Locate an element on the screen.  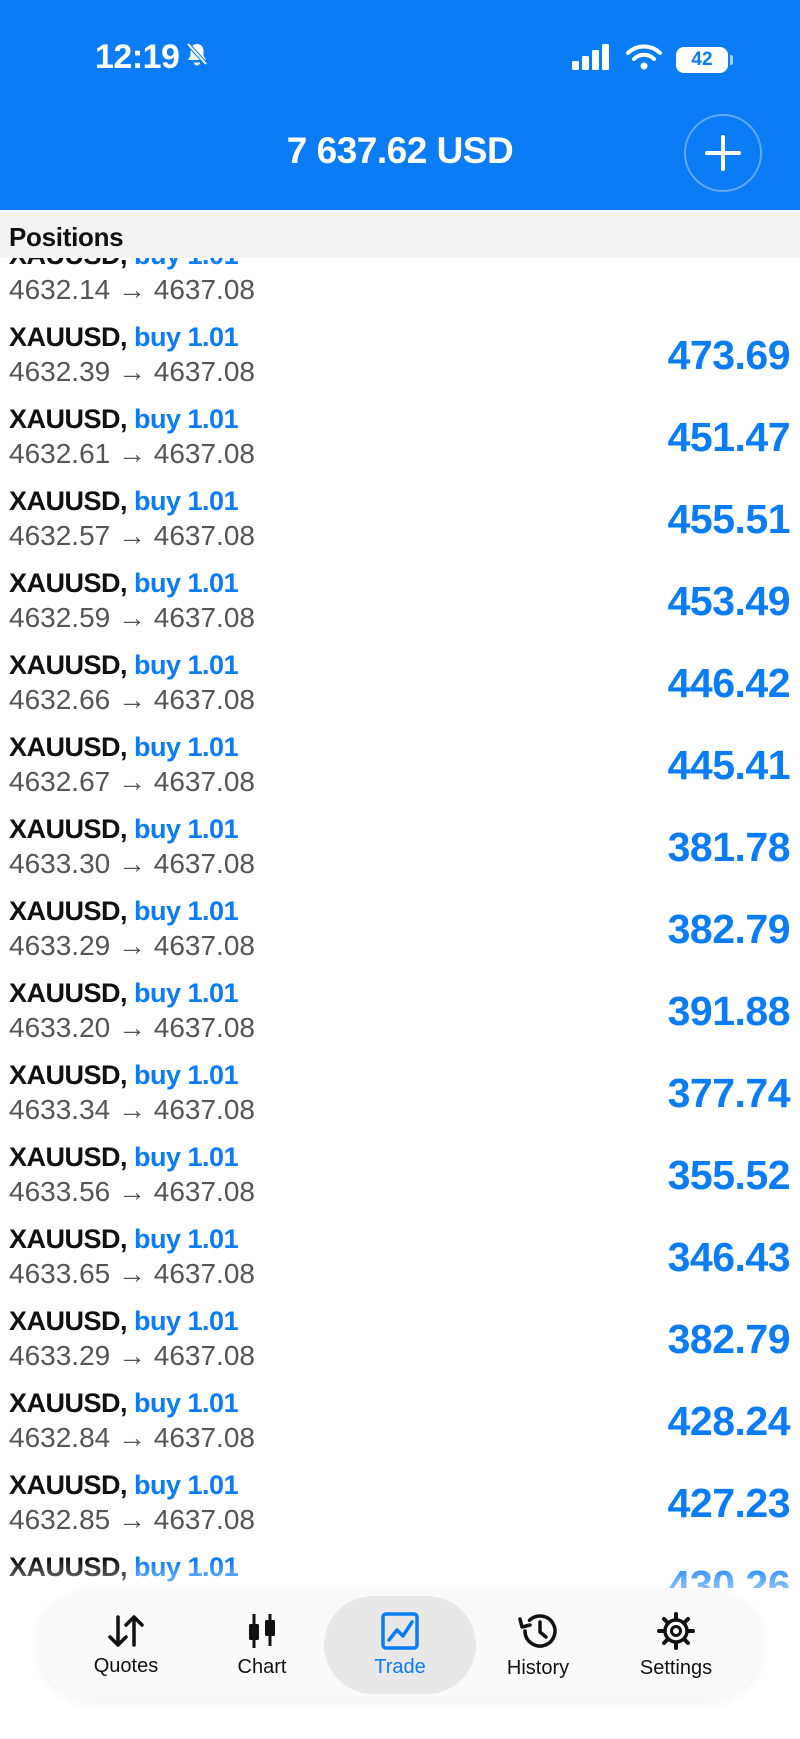
battery-level: 42 is located at coordinates (702, 59).